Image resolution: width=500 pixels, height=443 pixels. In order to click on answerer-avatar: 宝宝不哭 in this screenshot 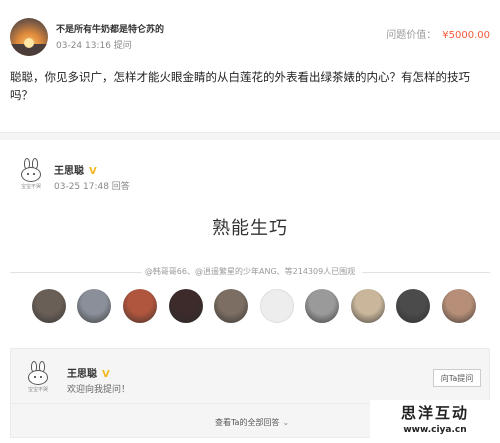, I will do `click(31, 174)`.